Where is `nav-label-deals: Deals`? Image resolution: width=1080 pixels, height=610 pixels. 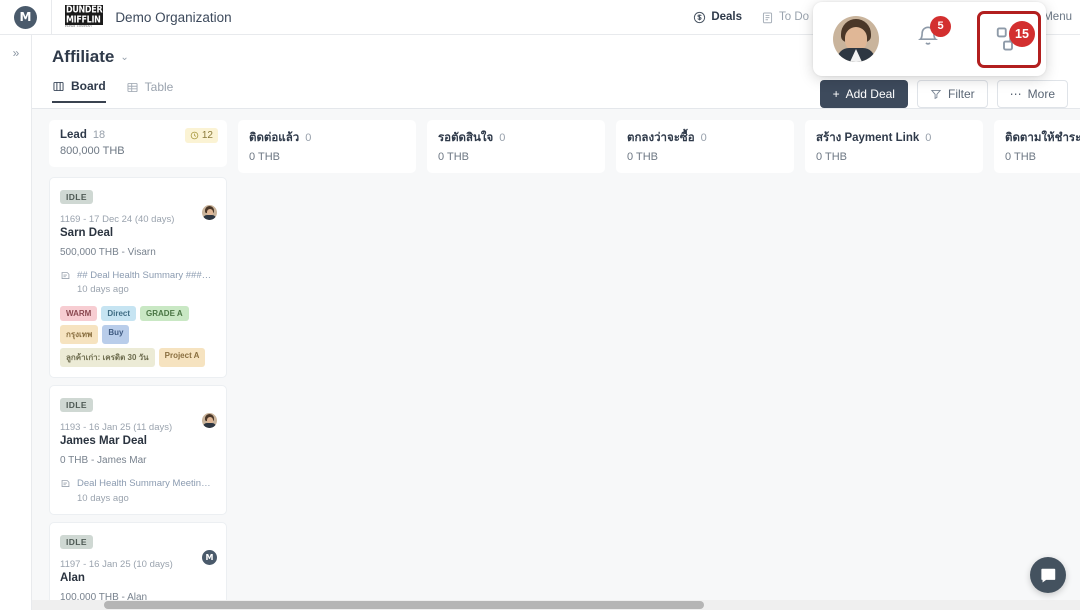
nav-label-deals: Deals is located at coordinates (726, 17).